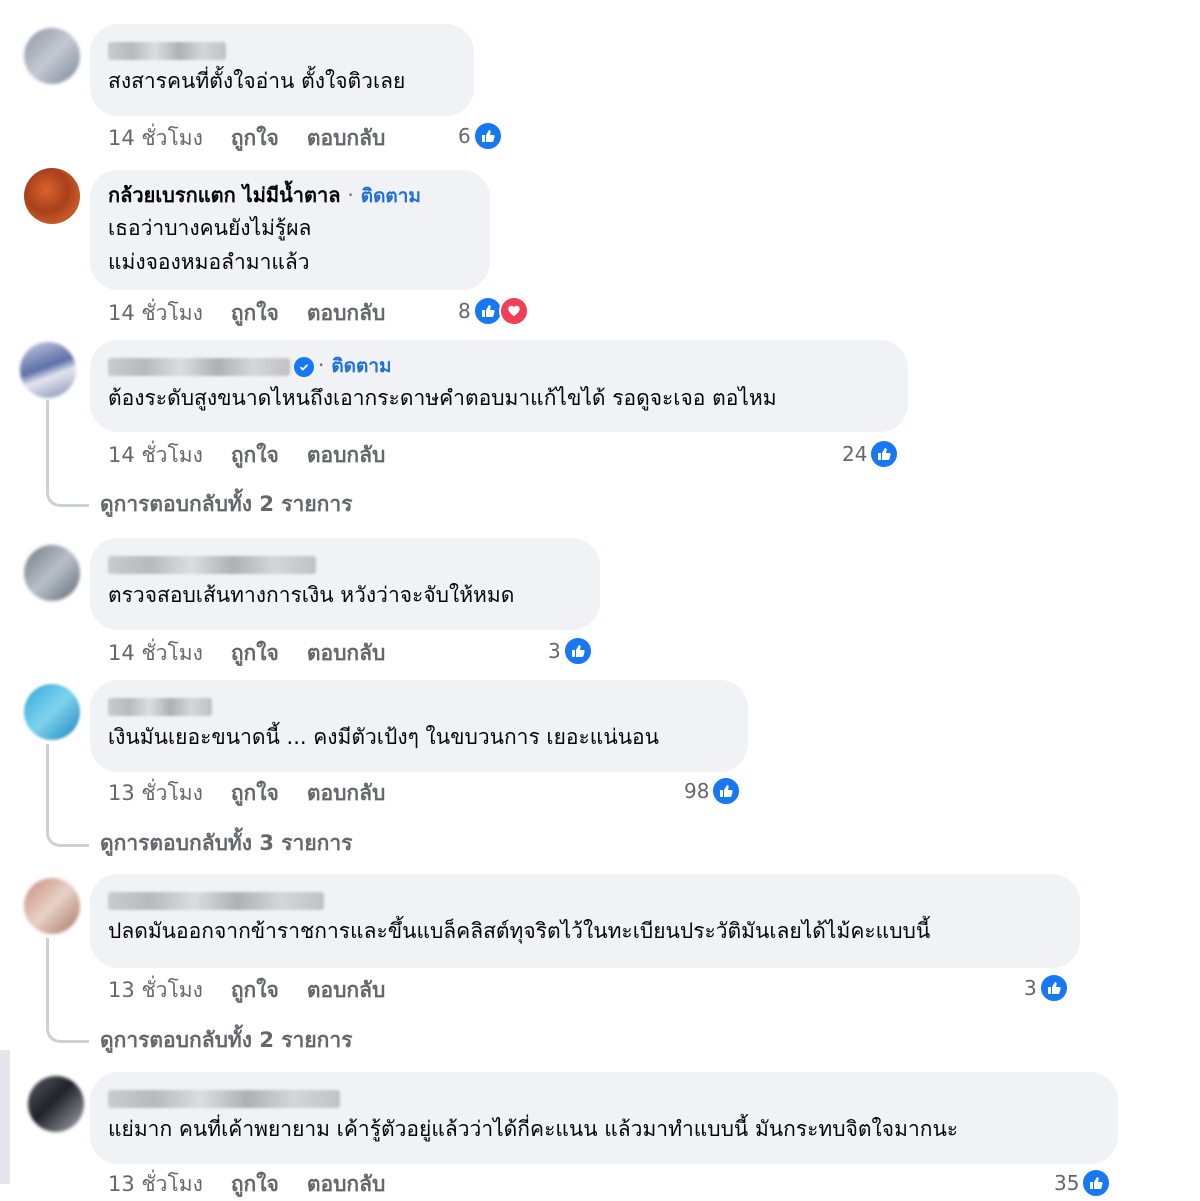 This screenshot has height=1201, width=1200. I want to click on heart-icon, so click(513, 311).